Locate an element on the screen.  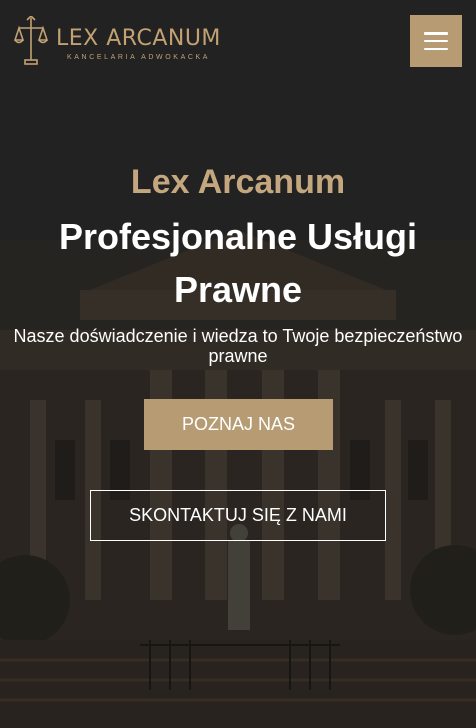
hamburger-menu-icon is located at coordinates (436, 41).